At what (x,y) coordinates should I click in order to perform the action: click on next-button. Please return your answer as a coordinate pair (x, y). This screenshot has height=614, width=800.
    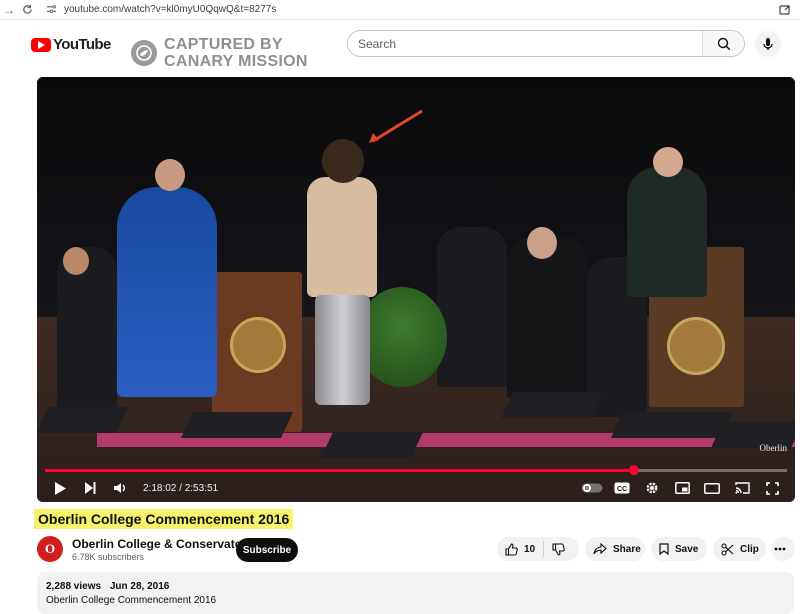
    Looking at the image, I should click on (90, 488).